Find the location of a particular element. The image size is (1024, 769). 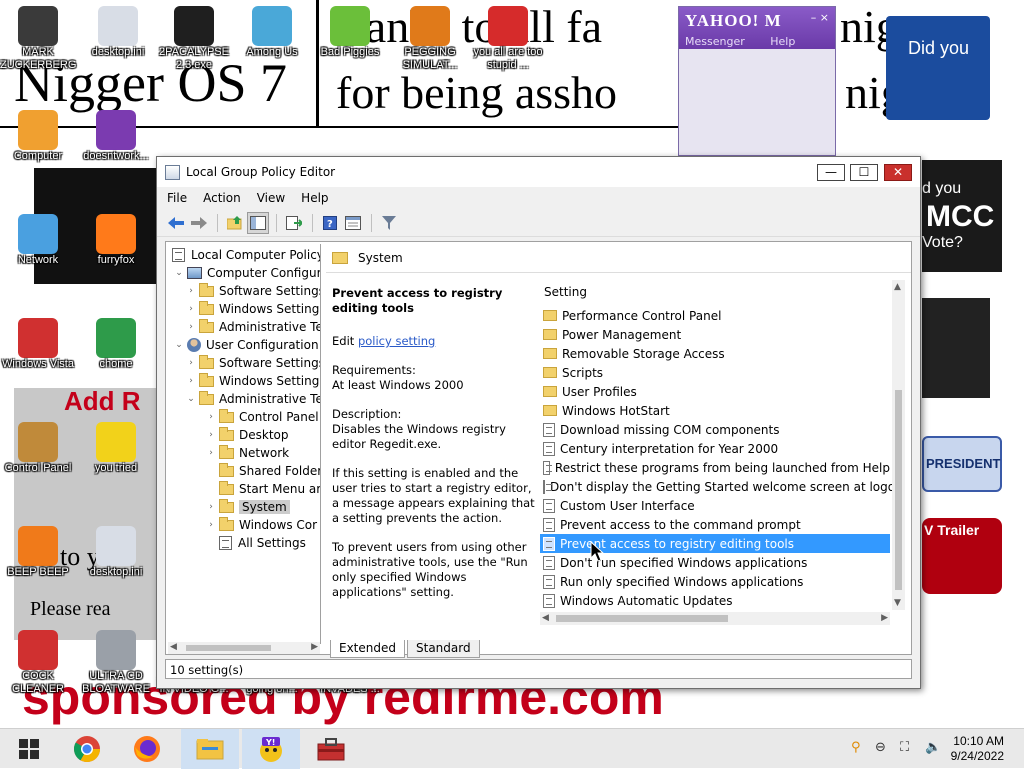

tree-node: Start Menu ar is located at coordinates (263, 489).